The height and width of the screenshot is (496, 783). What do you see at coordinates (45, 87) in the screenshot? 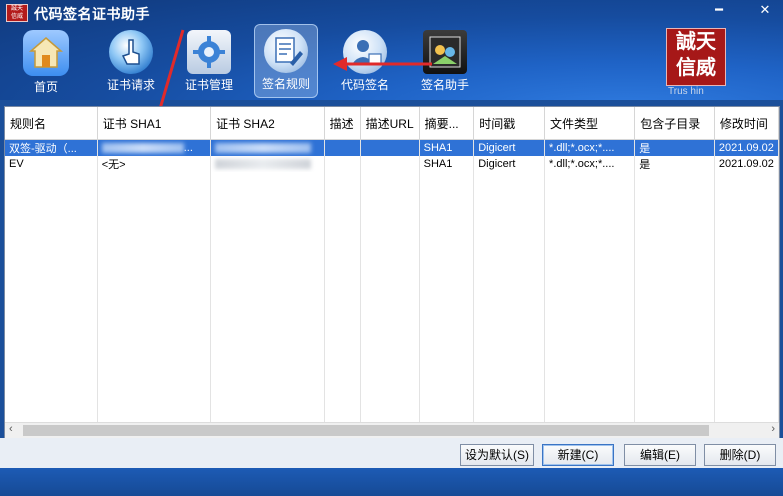
I see `nav-home-label: 首页` at bounding box center [45, 87].